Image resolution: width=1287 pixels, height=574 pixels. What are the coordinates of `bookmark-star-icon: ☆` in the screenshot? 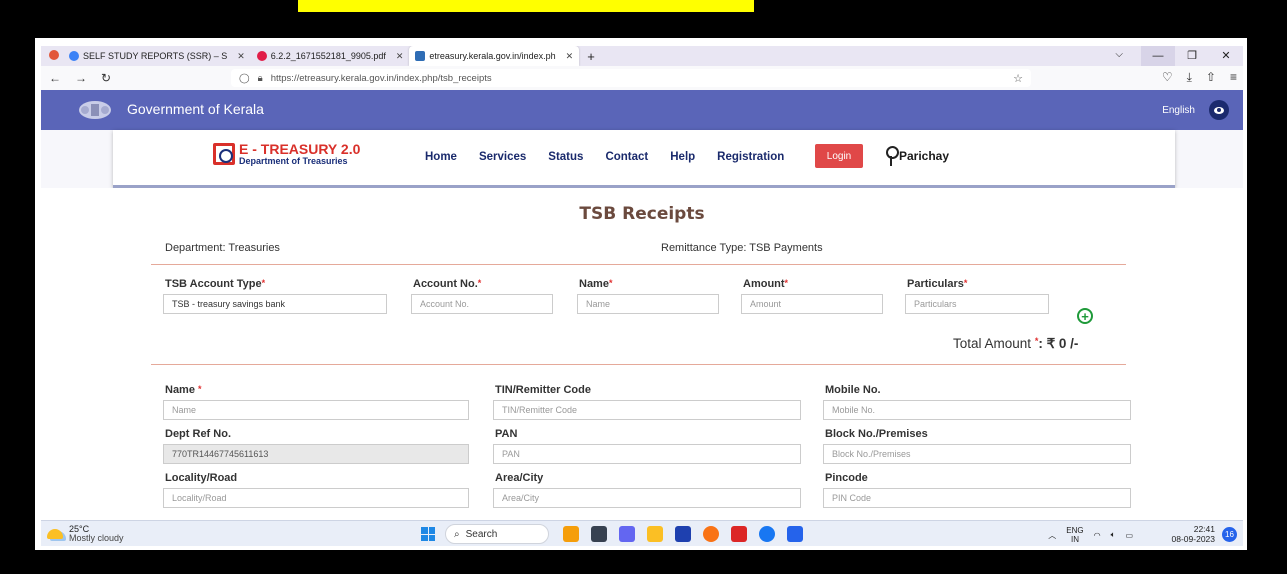 It's located at (1018, 78).